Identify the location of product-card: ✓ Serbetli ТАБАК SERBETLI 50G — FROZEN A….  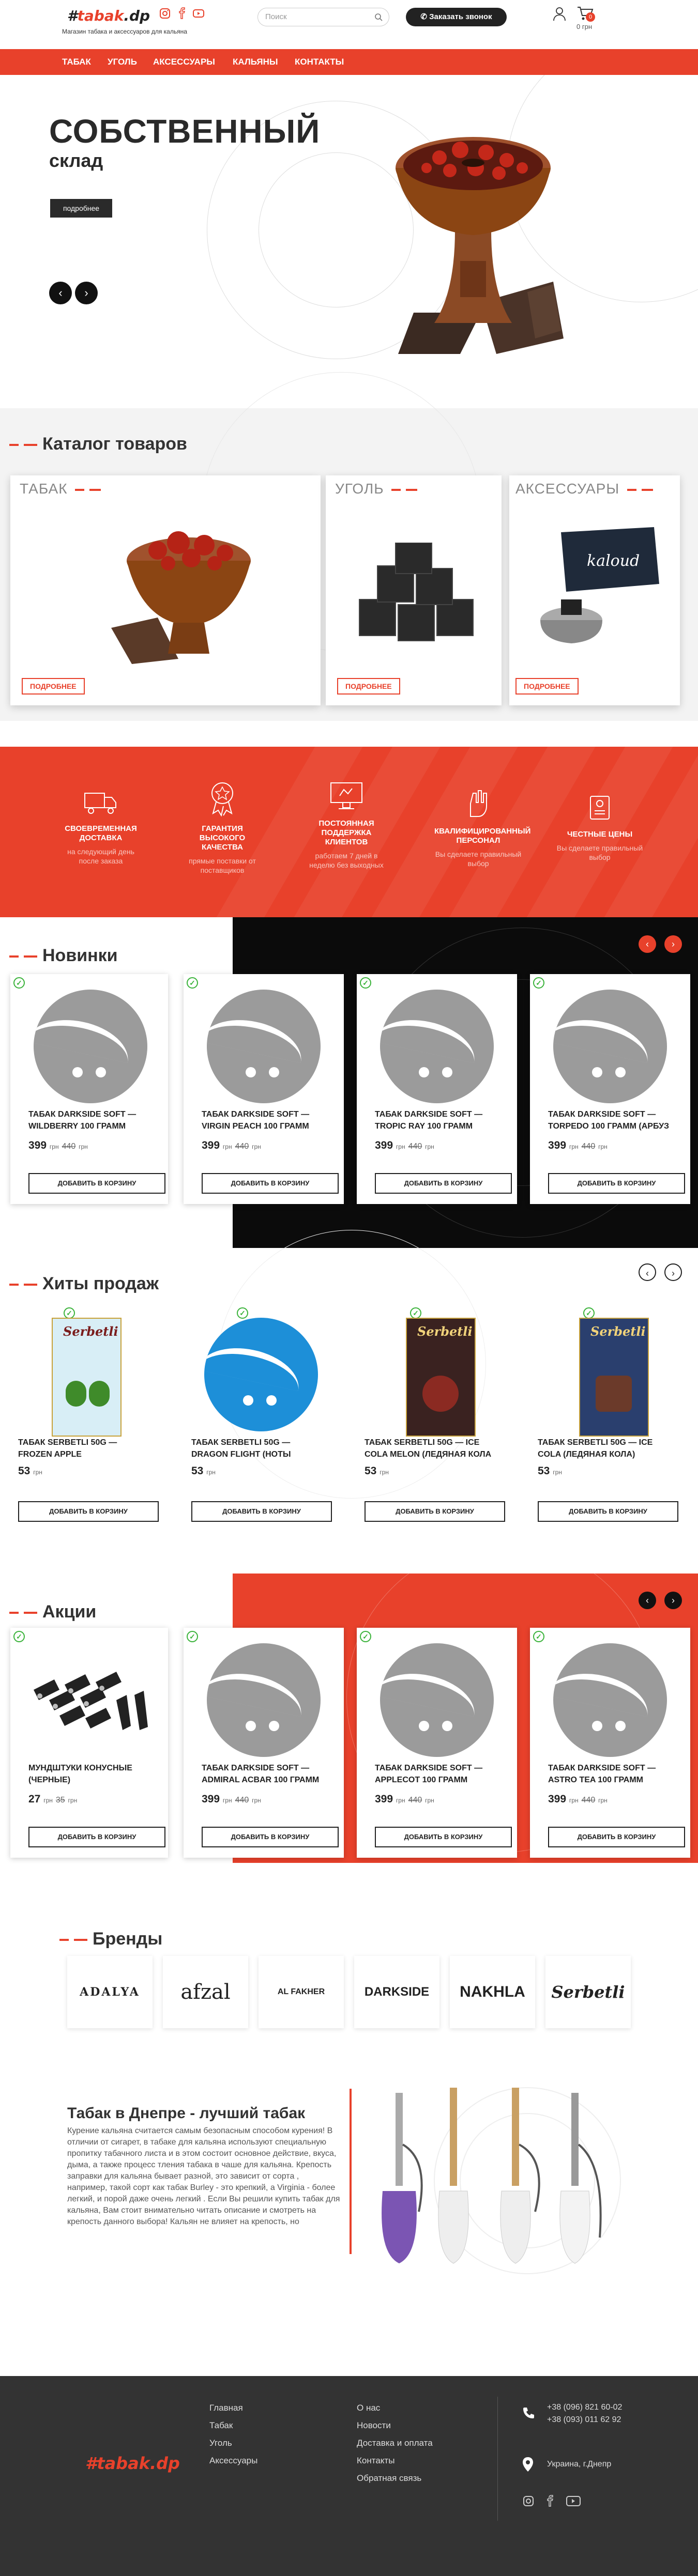
(85, 1422).